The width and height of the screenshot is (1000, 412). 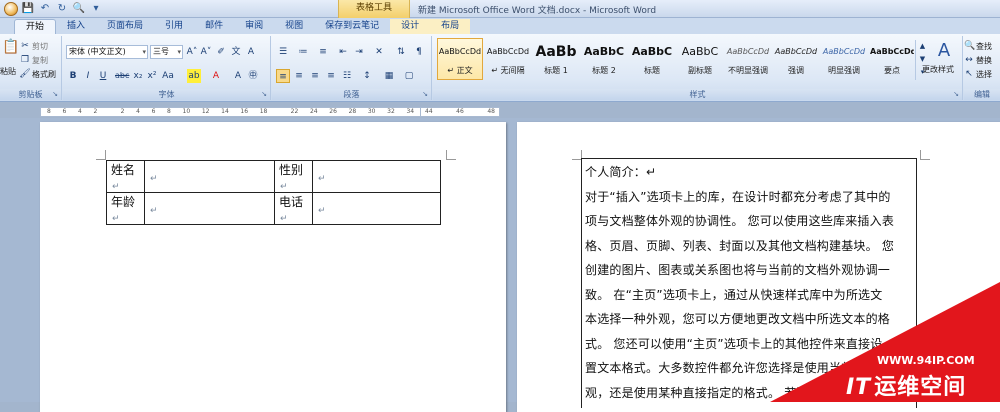 What do you see at coordinates (401, 52) in the screenshot?
I see `sort-icon: ⇅` at bounding box center [401, 52].